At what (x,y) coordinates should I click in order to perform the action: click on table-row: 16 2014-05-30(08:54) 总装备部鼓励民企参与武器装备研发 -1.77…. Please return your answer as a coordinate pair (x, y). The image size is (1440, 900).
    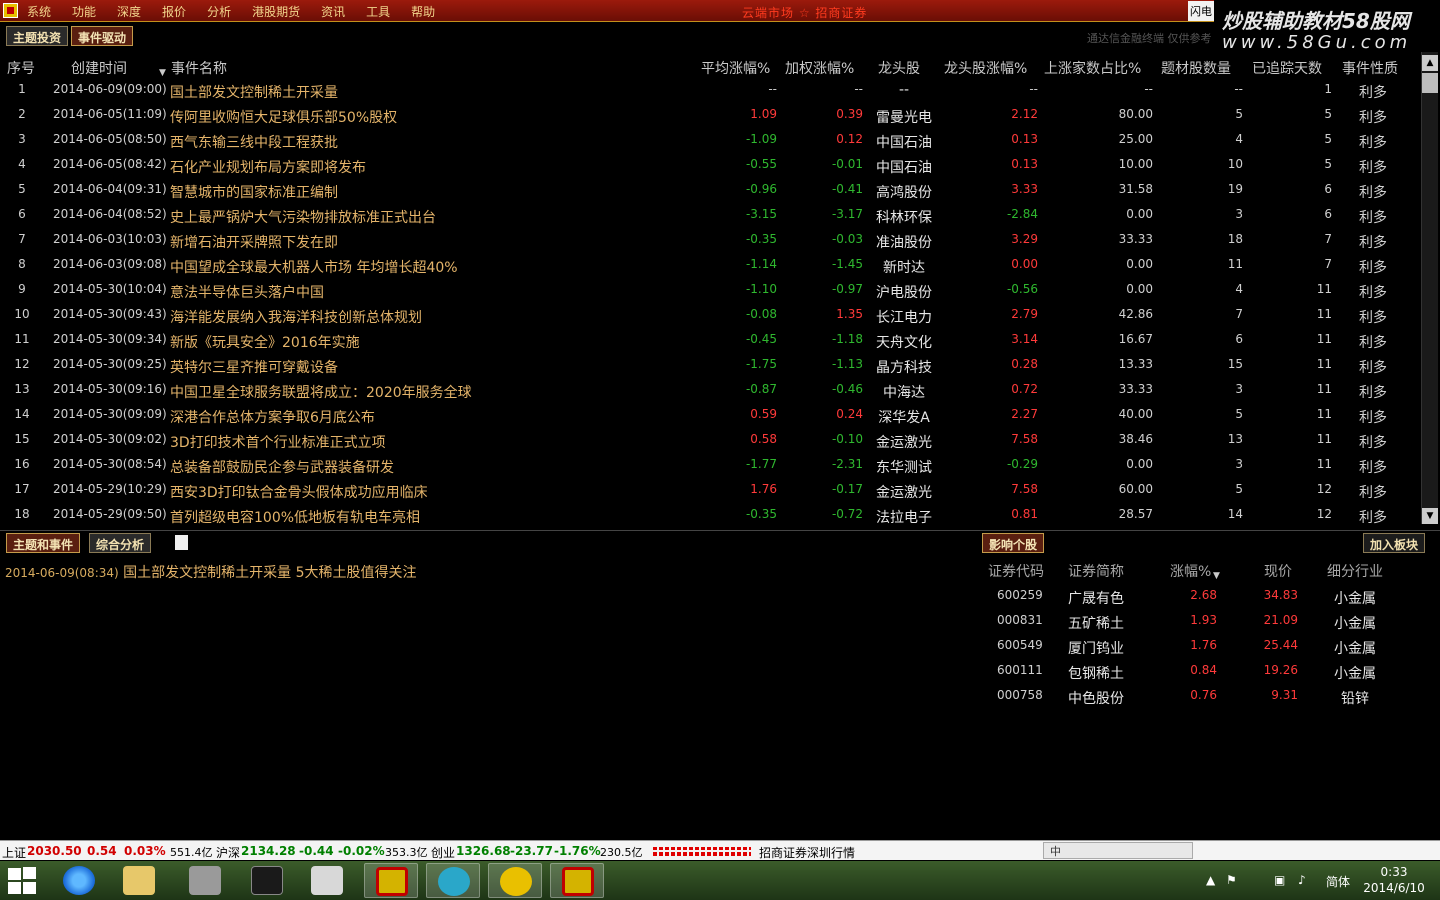
    Looking at the image, I should click on (710, 466).